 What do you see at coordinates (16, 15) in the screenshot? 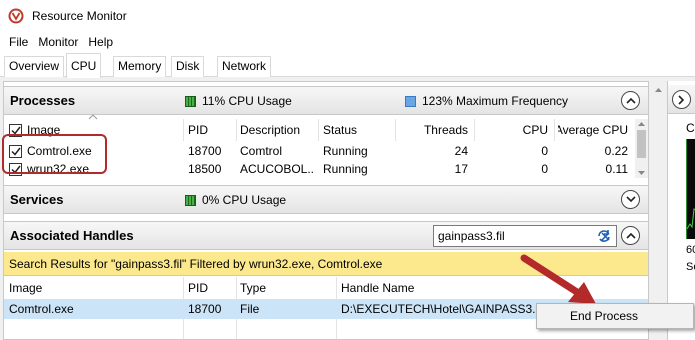
I see `resource-monitor-icon` at bounding box center [16, 15].